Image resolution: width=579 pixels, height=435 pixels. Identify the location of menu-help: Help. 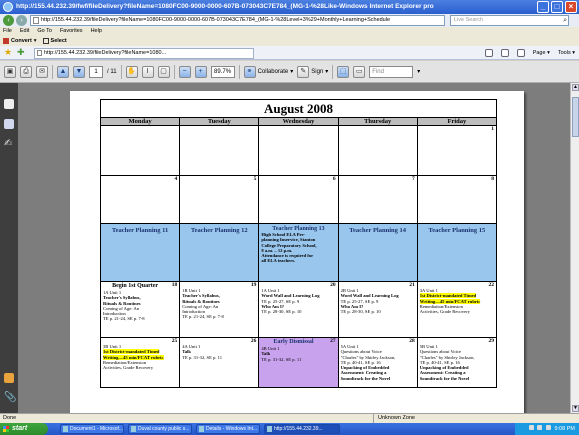
(96, 31).